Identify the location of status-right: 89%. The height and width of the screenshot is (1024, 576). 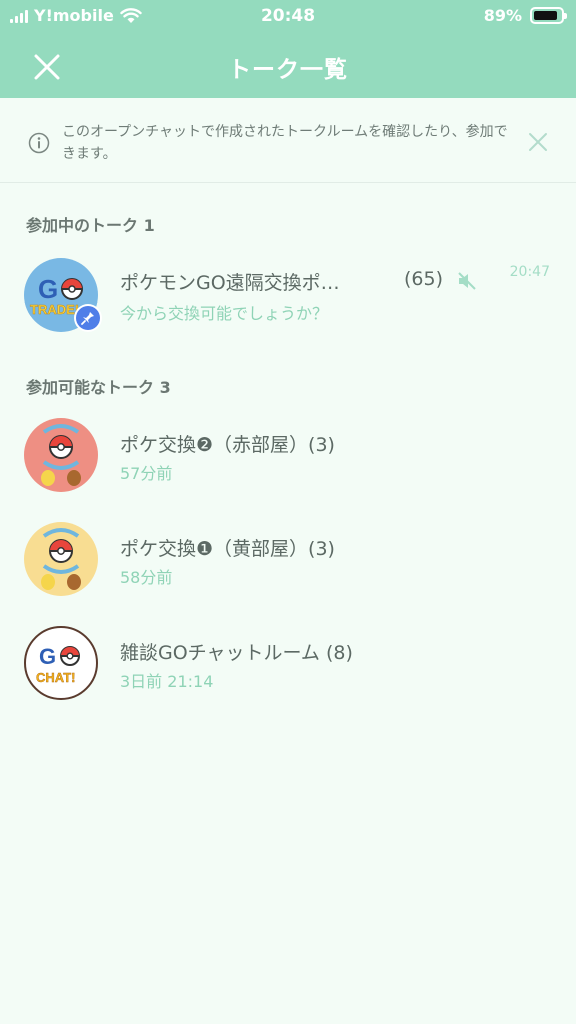
(525, 15).